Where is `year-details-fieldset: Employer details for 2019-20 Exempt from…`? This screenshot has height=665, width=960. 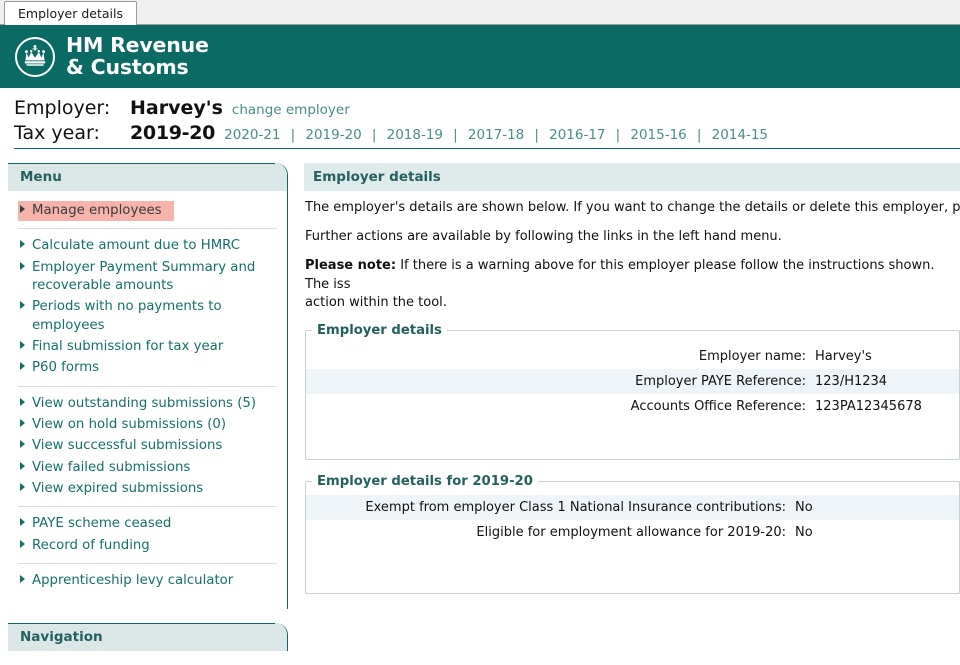 year-details-fieldset: Employer details for 2019-20 Exempt from… is located at coordinates (632, 534).